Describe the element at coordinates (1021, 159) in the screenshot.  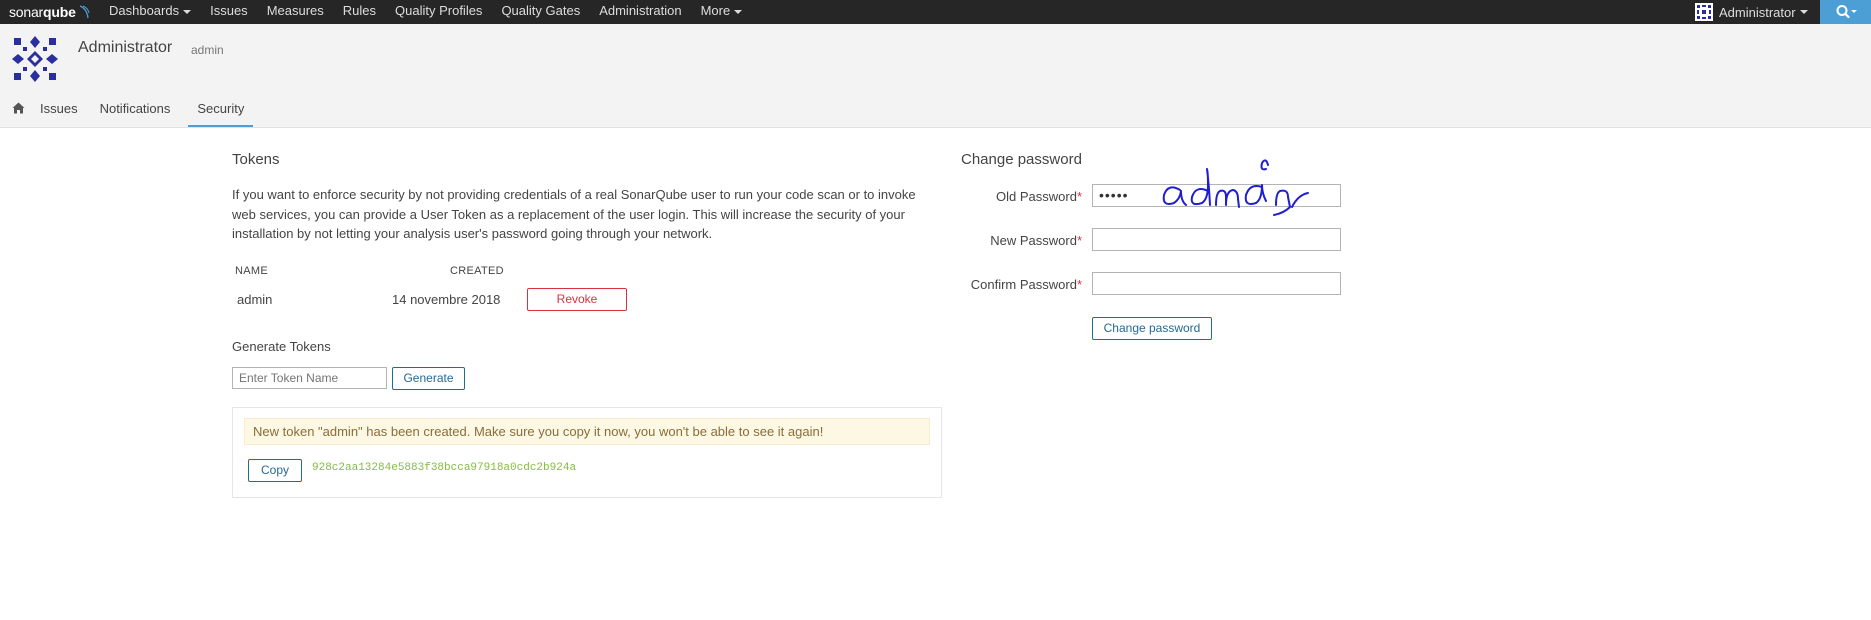
I see `change-password-title: Change password` at that location.